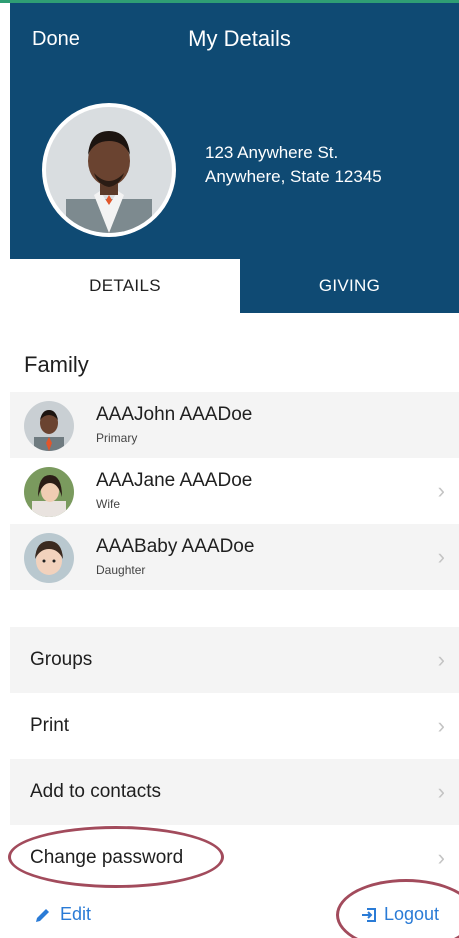 The width and height of the screenshot is (459, 938). Describe the element at coordinates (234, 858) in the screenshot. I see `menu-item-change-password: Change password ›` at that location.